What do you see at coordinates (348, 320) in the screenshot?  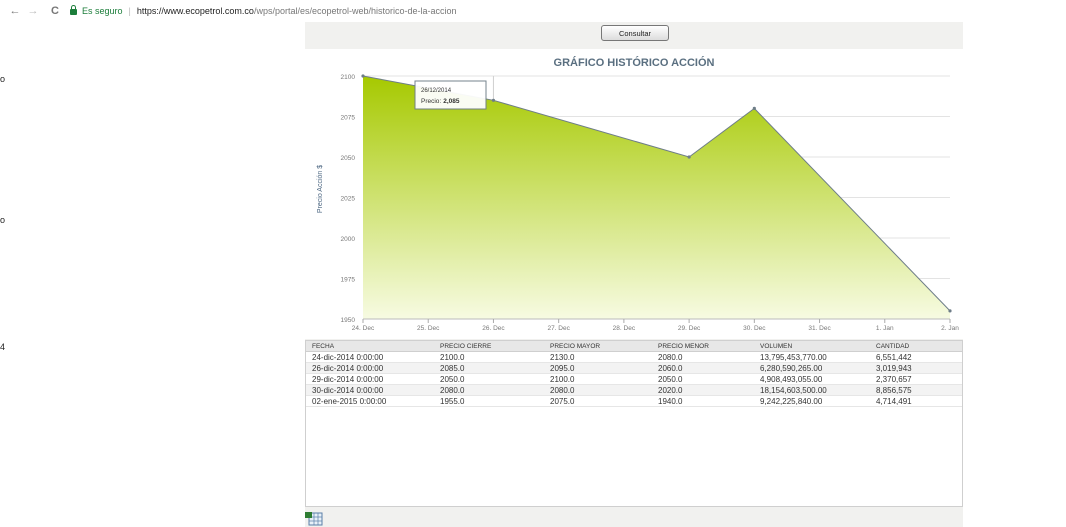 I see `y-tick-label: 1950` at bounding box center [348, 320].